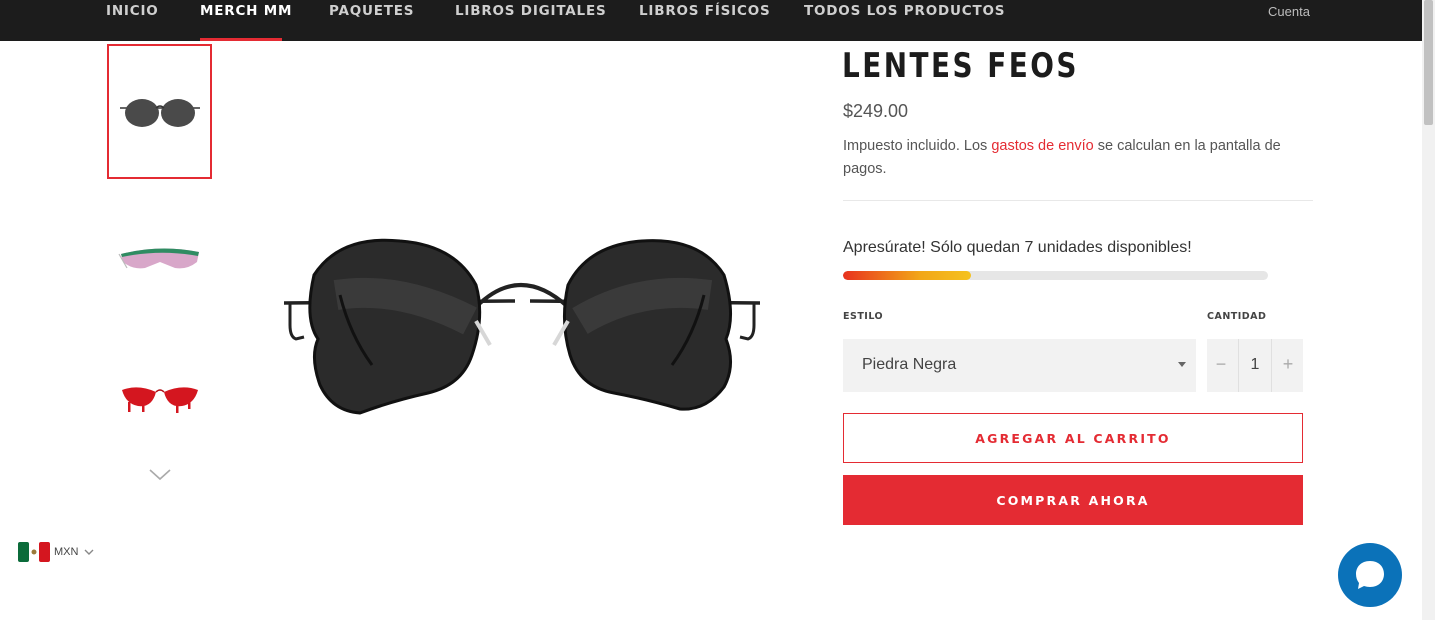 This screenshot has height=620, width=1435. What do you see at coordinates (522, 326) in the screenshot?
I see `main-product-image` at bounding box center [522, 326].